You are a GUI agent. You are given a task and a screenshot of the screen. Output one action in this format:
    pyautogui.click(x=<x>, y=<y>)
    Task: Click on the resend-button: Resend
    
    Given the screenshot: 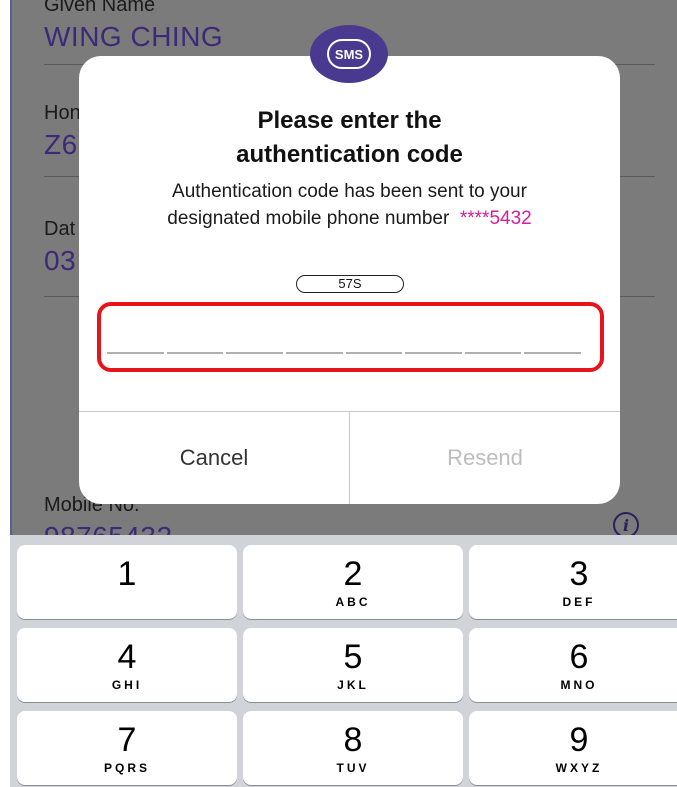 What is the action you would take?
    pyautogui.click(x=485, y=458)
    